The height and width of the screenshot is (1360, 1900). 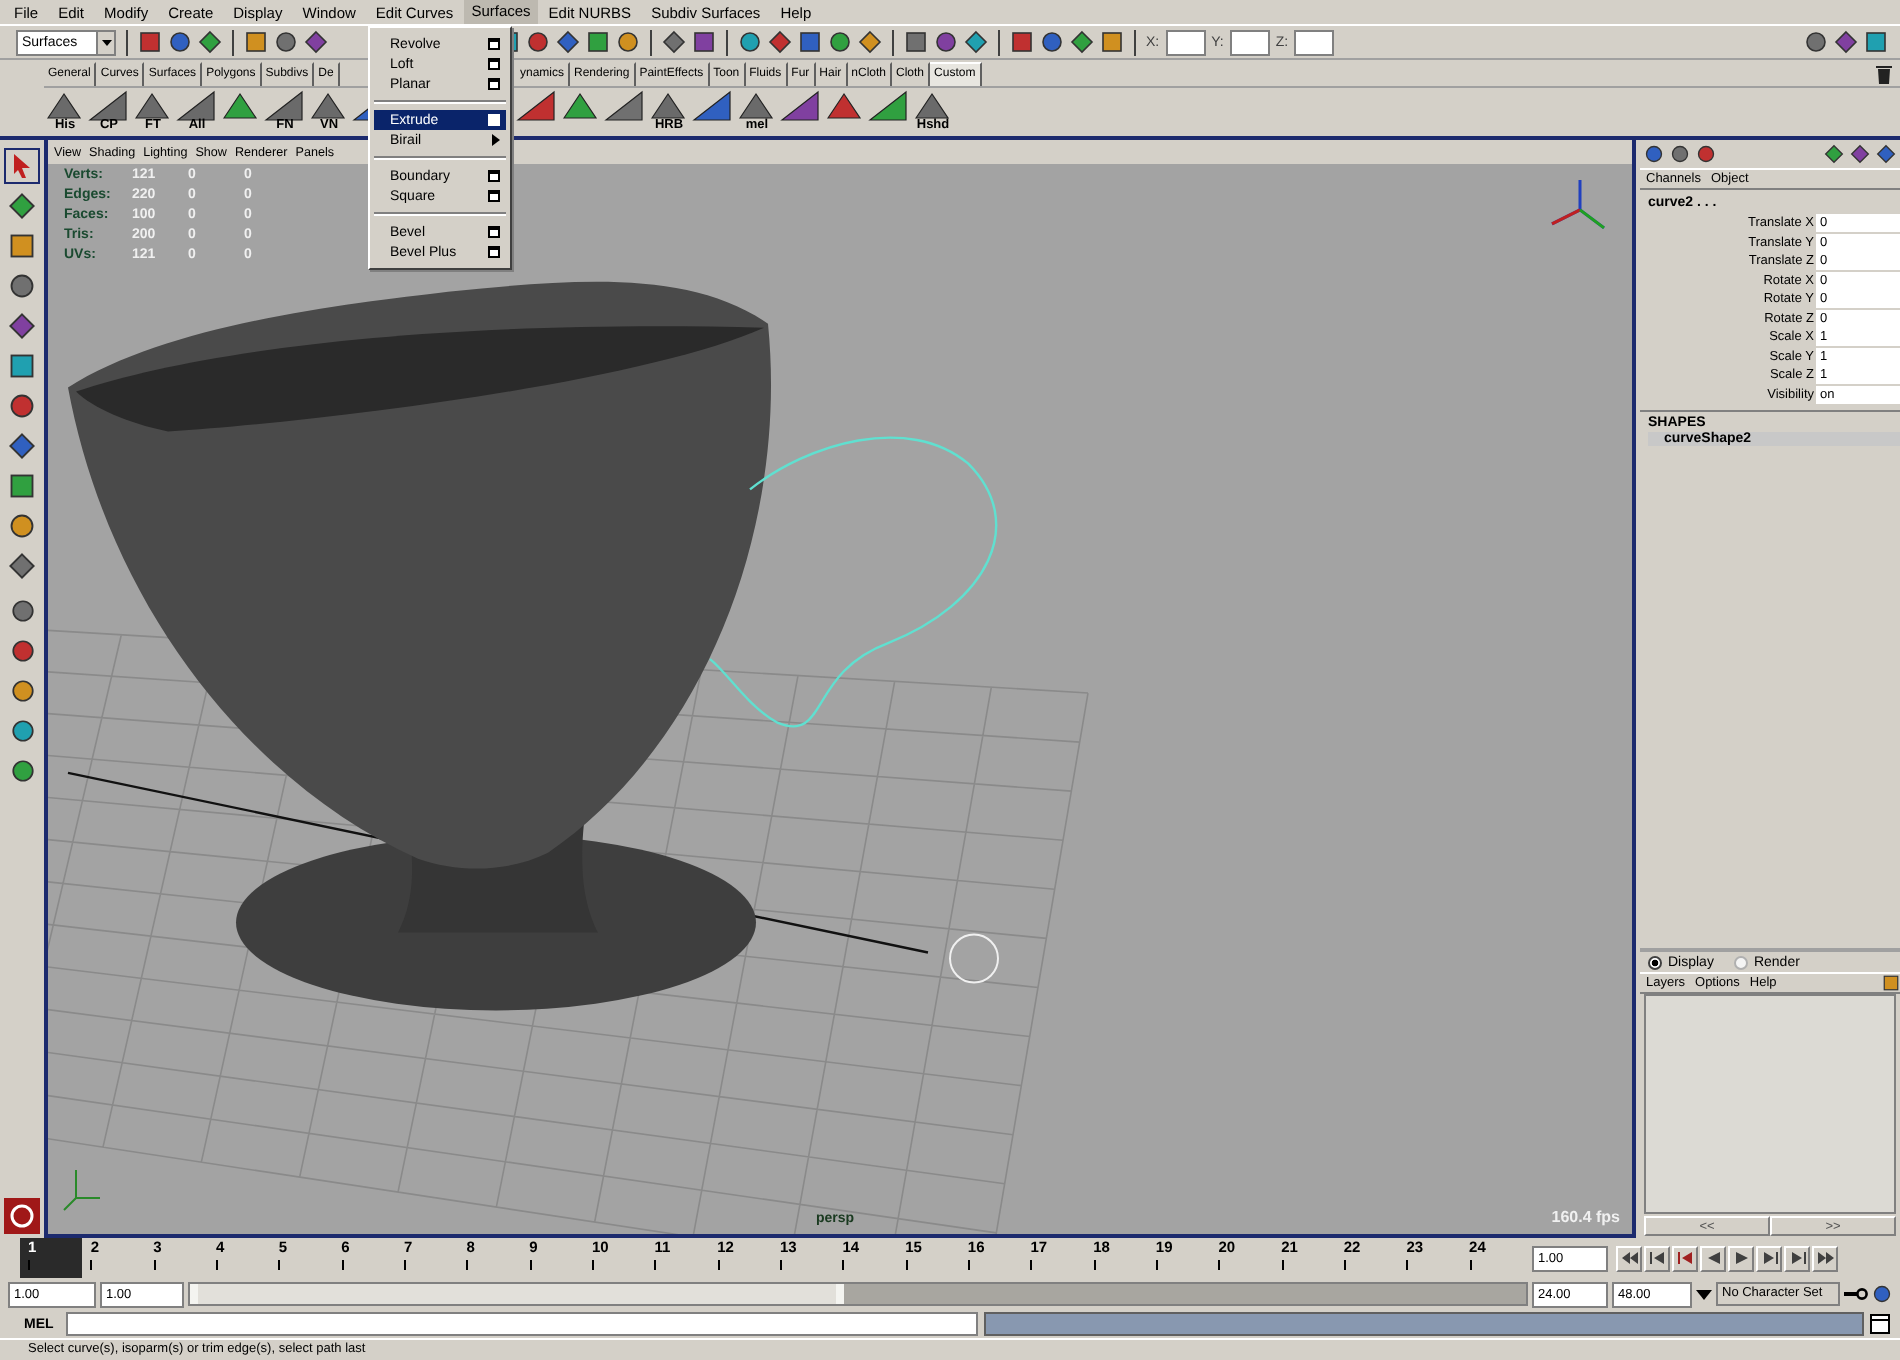 What do you see at coordinates (1856, 1294) in the screenshot?
I see `key-icon` at bounding box center [1856, 1294].